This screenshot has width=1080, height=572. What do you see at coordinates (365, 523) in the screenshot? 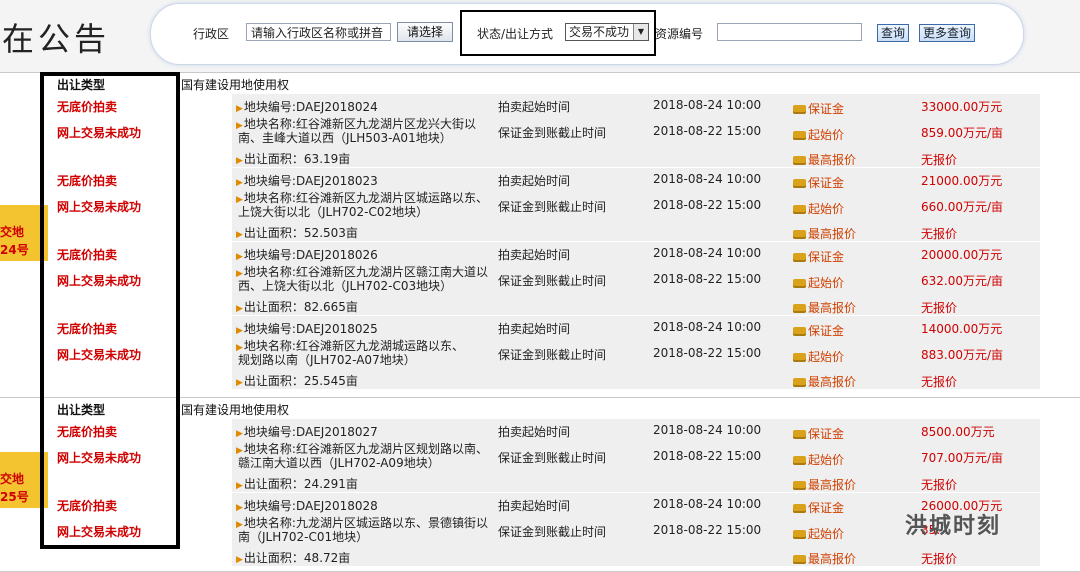
I see `plot-name-line1: 地块名称:九龙湖片区城运路以东、景德镇街以` at bounding box center [365, 523].